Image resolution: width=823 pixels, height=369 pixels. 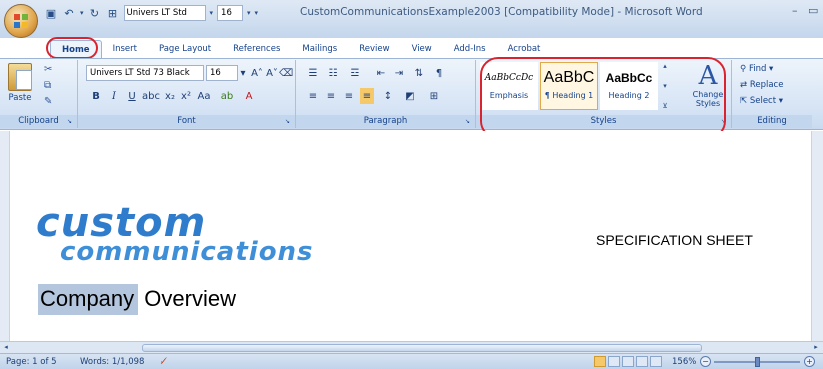 I want to click on paragraph-group-label: Paragraph, so click(x=385, y=121).